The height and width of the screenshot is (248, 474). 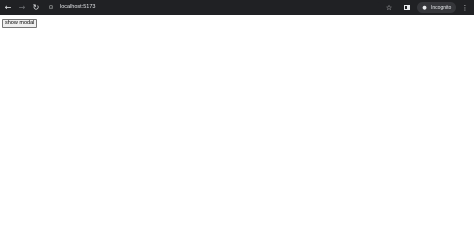 What do you see at coordinates (36, 7) in the screenshot?
I see `reload-icon: ↻` at bounding box center [36, 7].